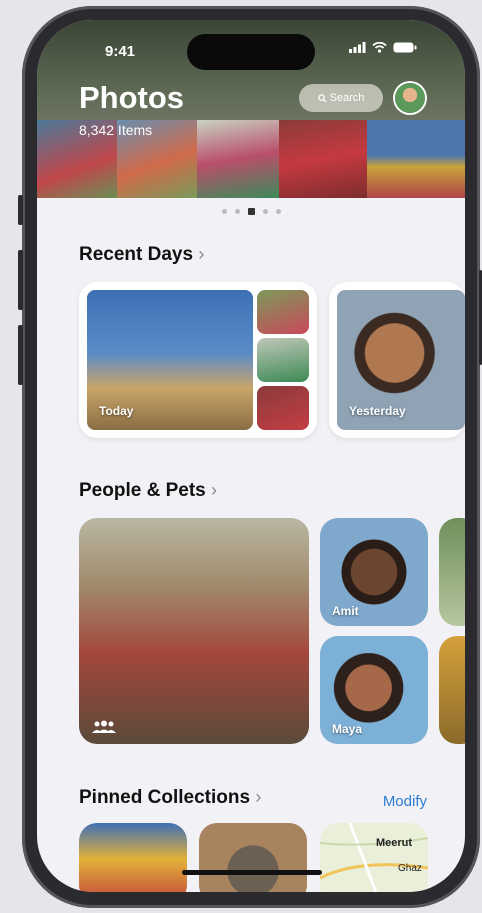 This screenshot has width=482, height=913. Describe the element at coordinates (394, 843) in the screenshot. I see `map-label: Meerut` at that location.